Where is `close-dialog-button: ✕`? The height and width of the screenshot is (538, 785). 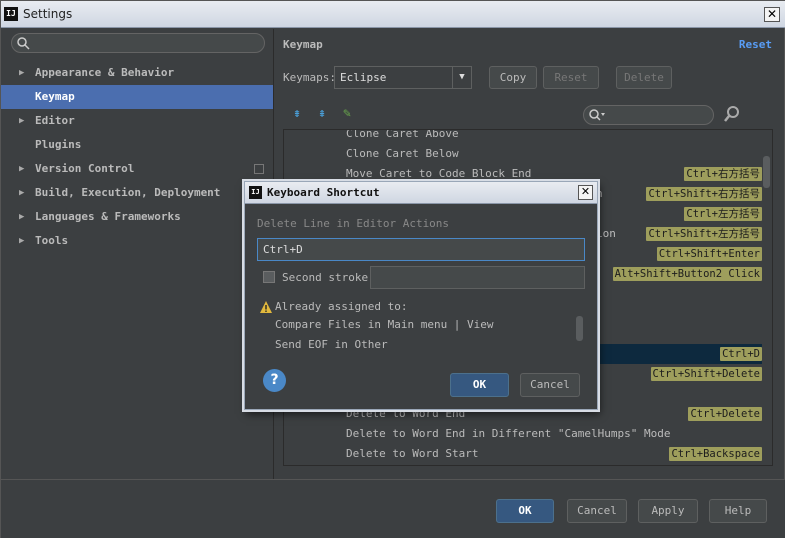
close-dialog-button: ✕ is located at coordinates (585, 192).